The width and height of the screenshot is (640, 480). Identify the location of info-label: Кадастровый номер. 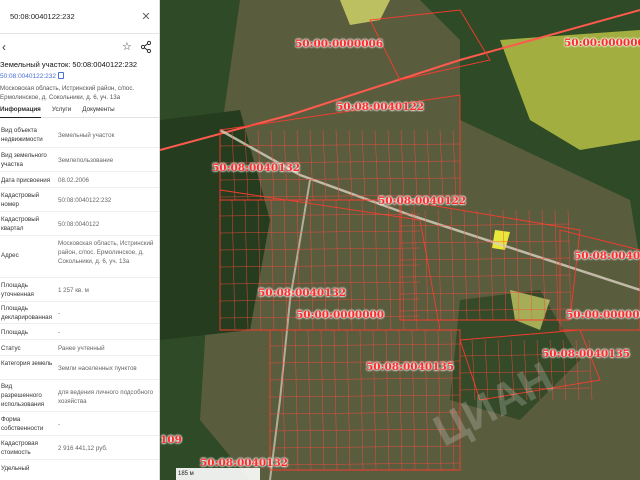
(20, 200).